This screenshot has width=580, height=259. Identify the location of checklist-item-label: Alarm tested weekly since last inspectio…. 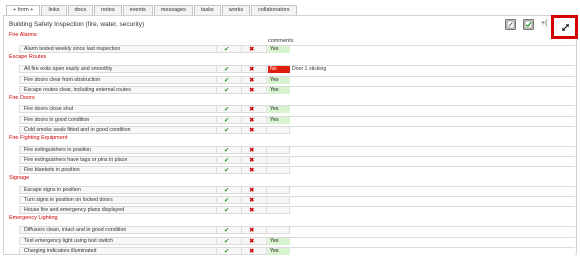
(72, 49).